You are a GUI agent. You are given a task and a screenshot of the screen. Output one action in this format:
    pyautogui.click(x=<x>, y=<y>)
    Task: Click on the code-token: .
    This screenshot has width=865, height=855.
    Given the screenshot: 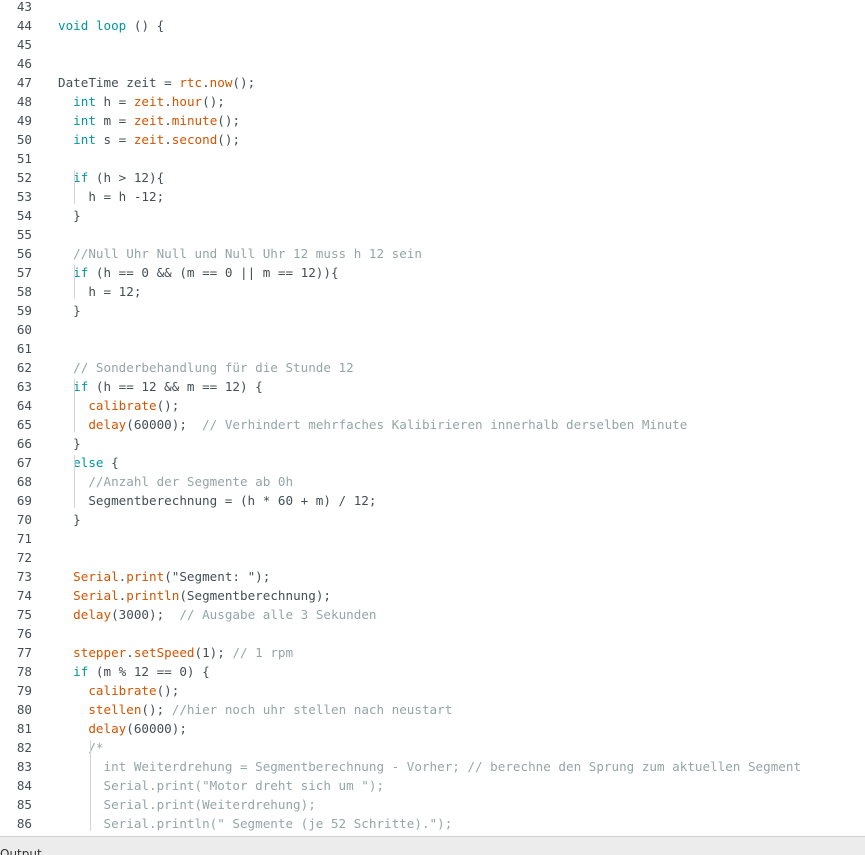 What is the action you would take?
    pyautogui.click(x=206, y=82)
    